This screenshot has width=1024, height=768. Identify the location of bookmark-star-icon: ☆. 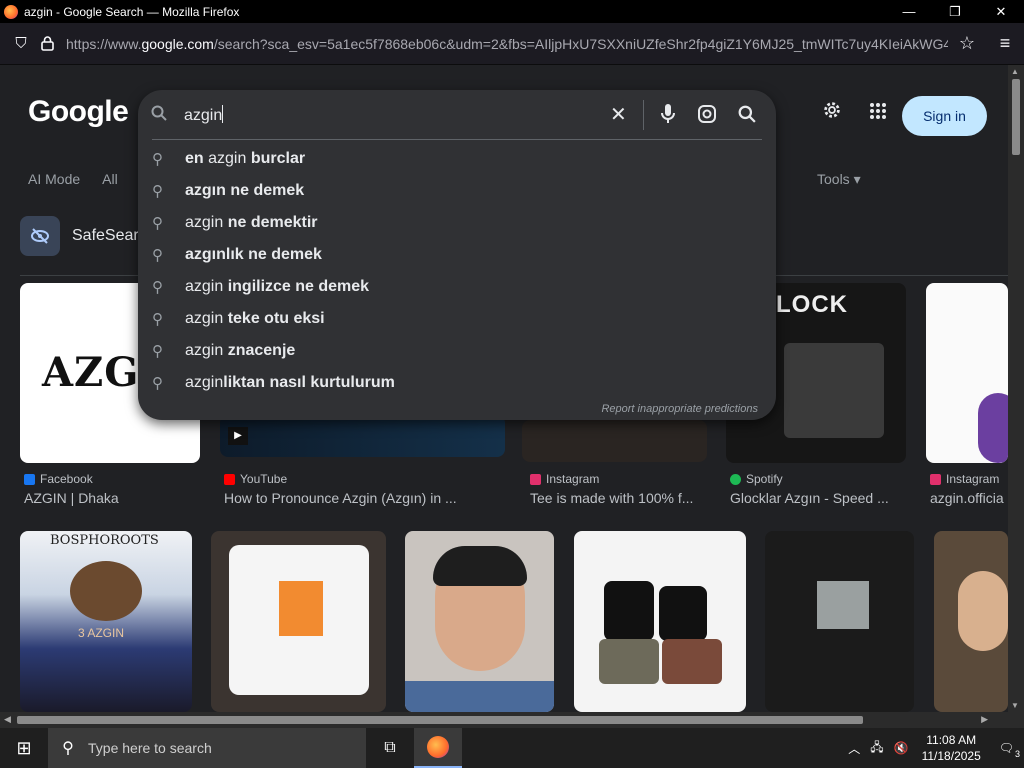
(967, 43).